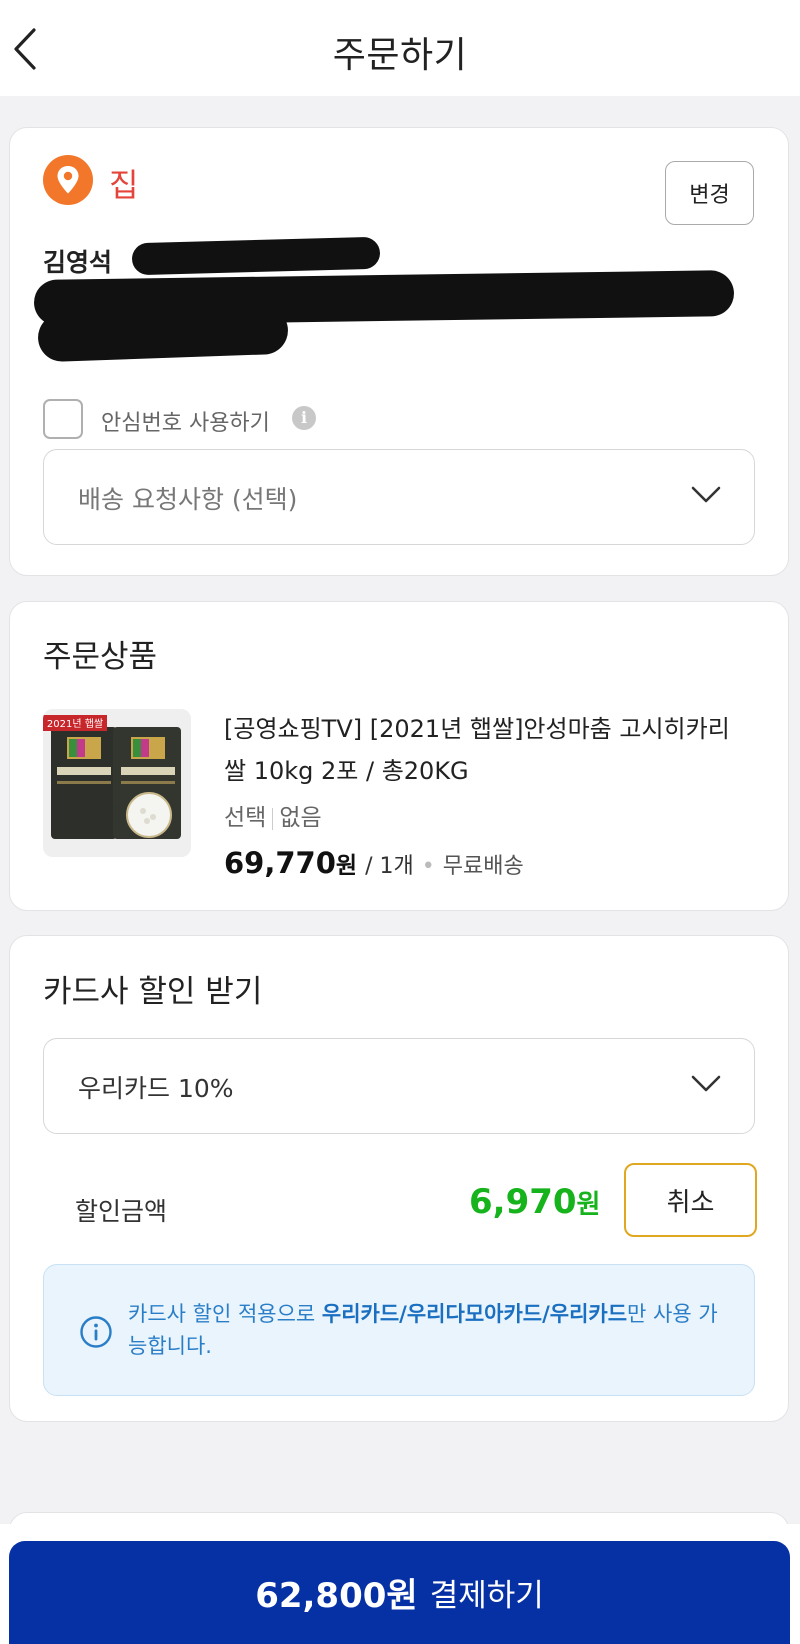 The image size is (800, 1644). What do you see at coordinates (185, 423) in the screenshot?
I see `safe-number-label: 안심번호 사용하기` at bounding box center [185, 423].